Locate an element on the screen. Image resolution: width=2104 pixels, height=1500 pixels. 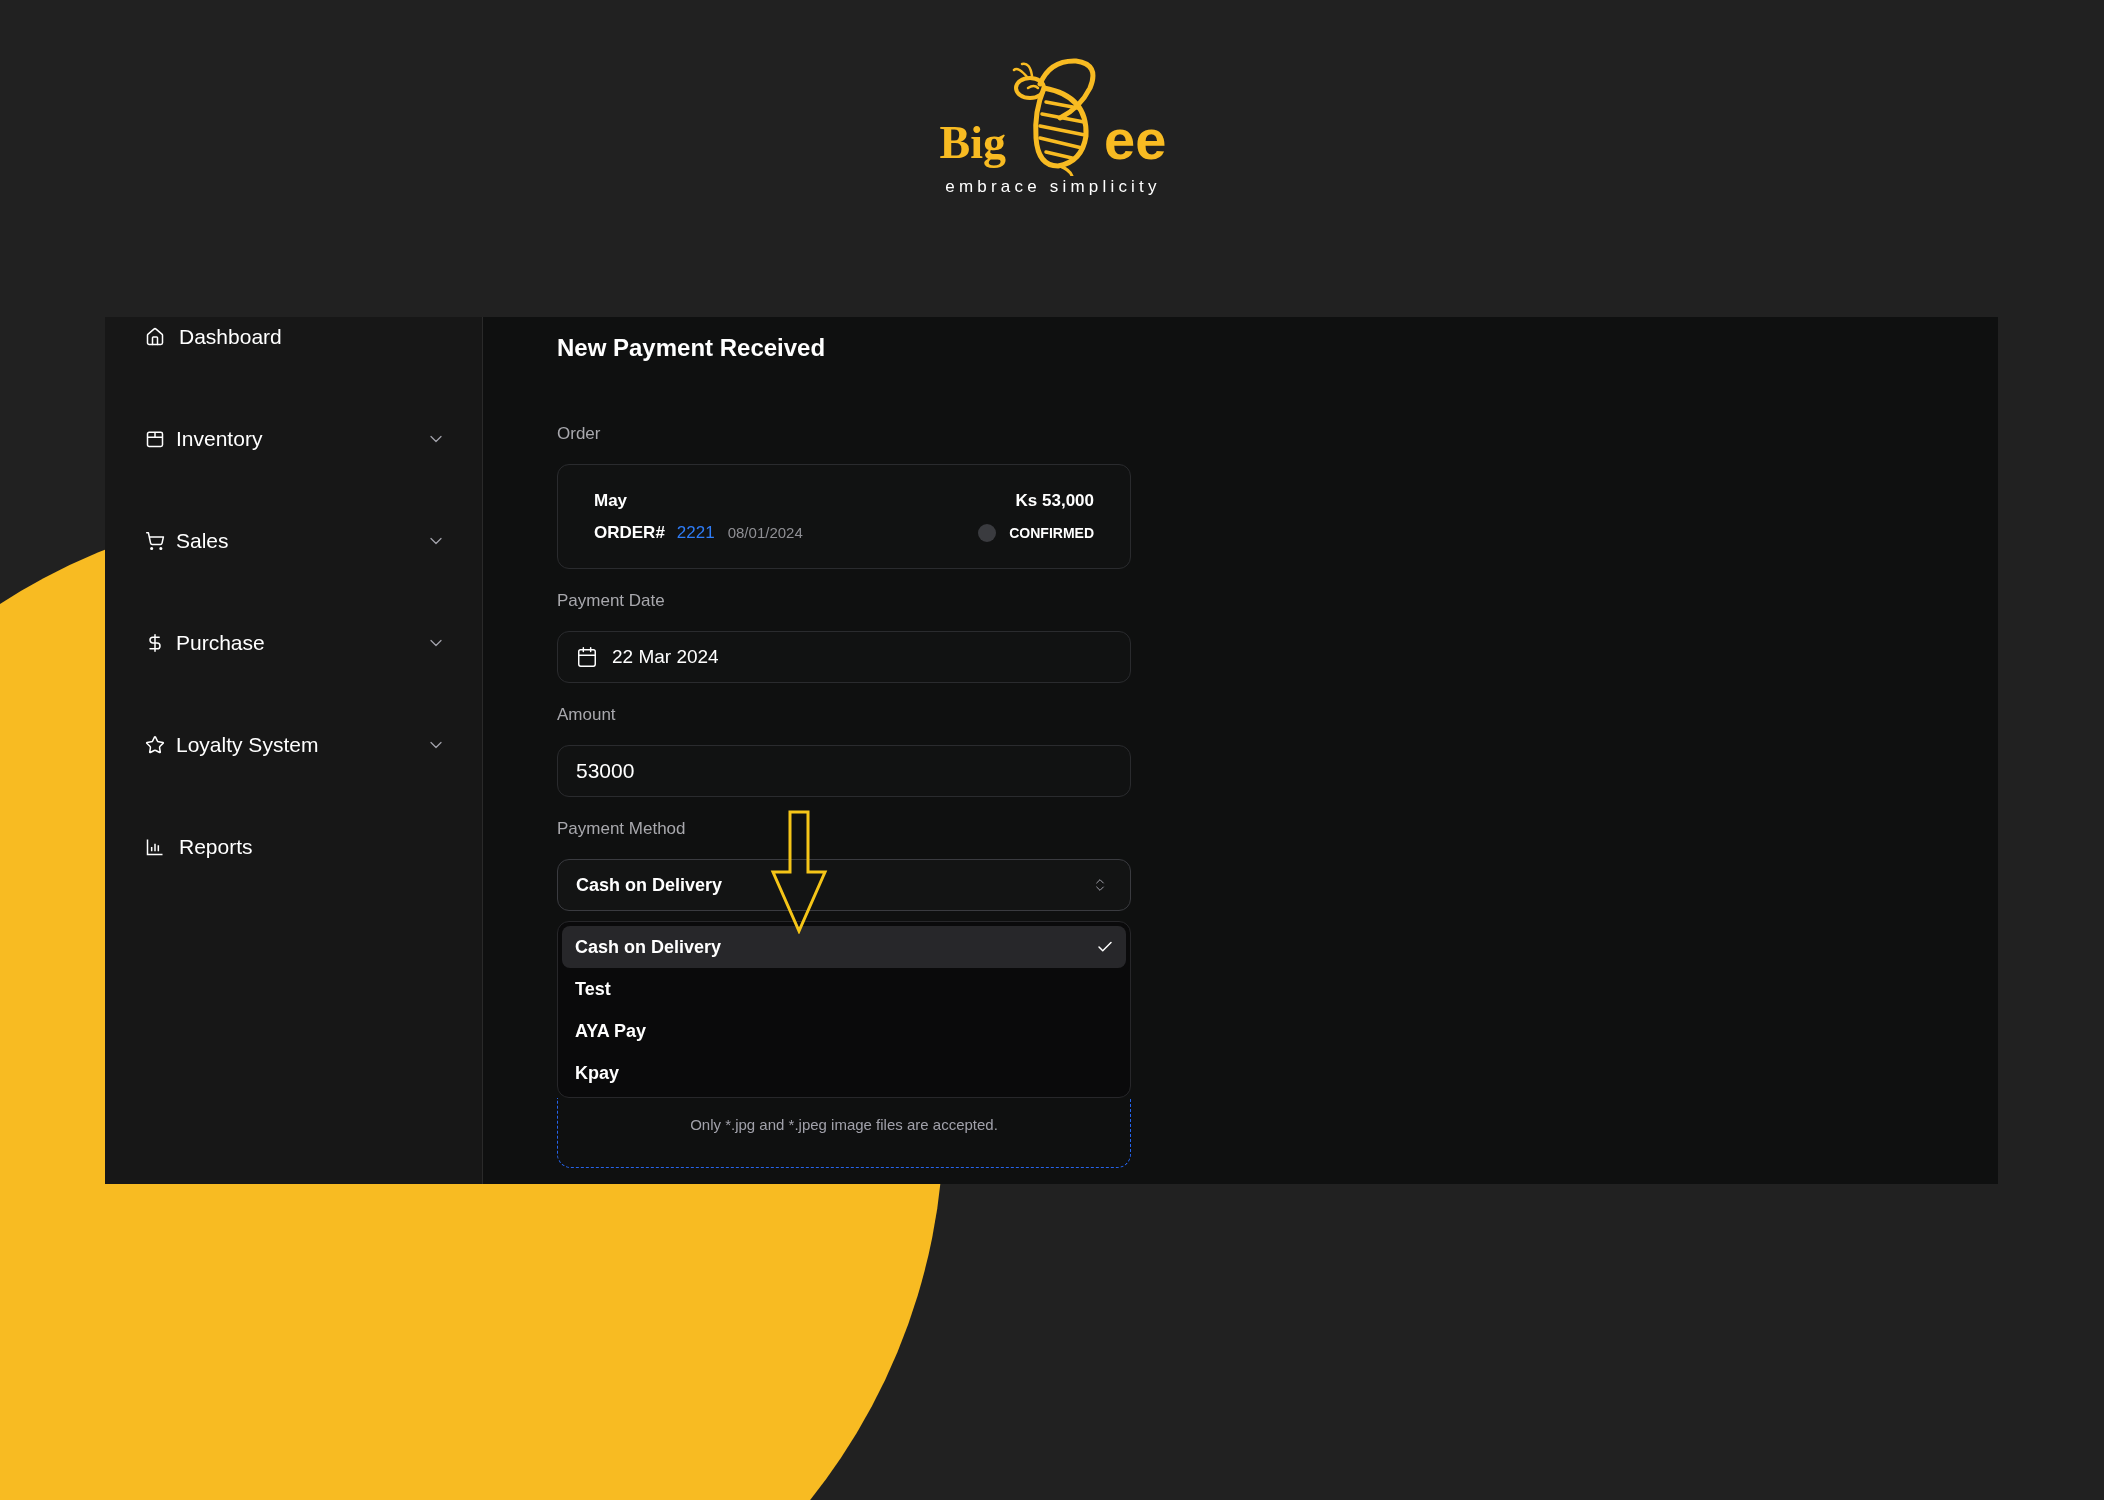
logo-text: ee is located at coordinates (1135, 140).